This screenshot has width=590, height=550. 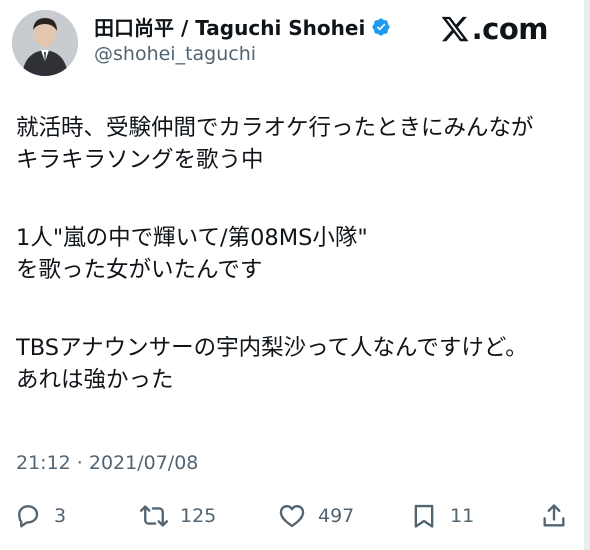 What do you see at coordinates (140, 160) in the screenshot?
I see `tweet-line: キラキラソングを歌う中` at bounding box center [140, 160].